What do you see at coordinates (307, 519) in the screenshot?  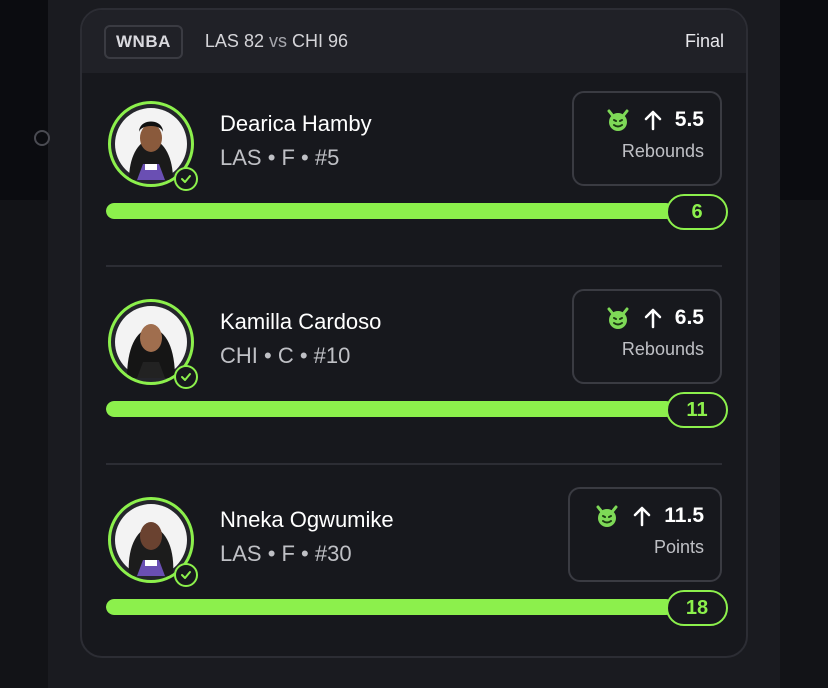 I see `player-name: Nneka Ogwumike` at bounding box center [307, 519].